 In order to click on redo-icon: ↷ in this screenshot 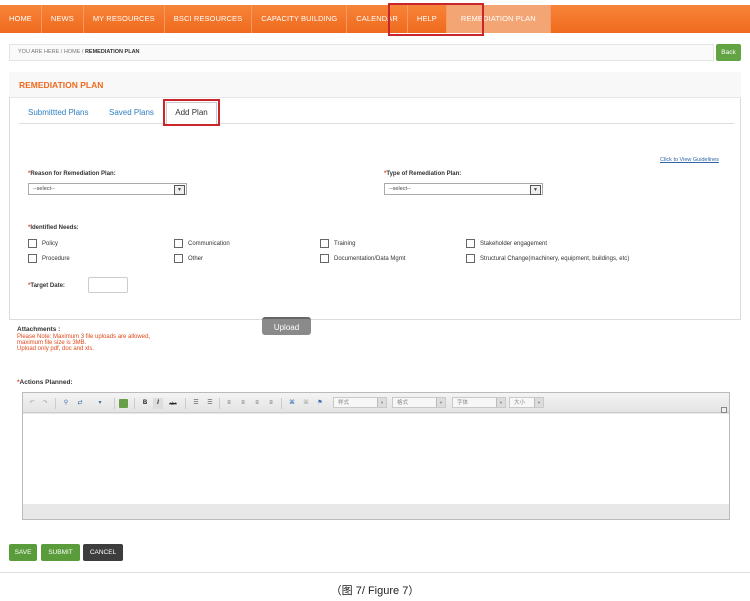, I will do `click(45, 403)`.